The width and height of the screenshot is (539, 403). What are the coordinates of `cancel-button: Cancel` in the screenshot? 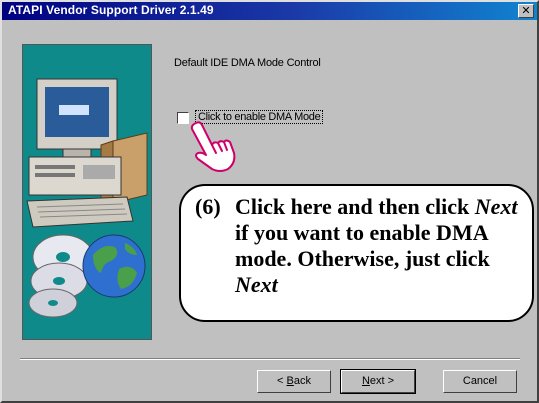 It's located at (480, 381).